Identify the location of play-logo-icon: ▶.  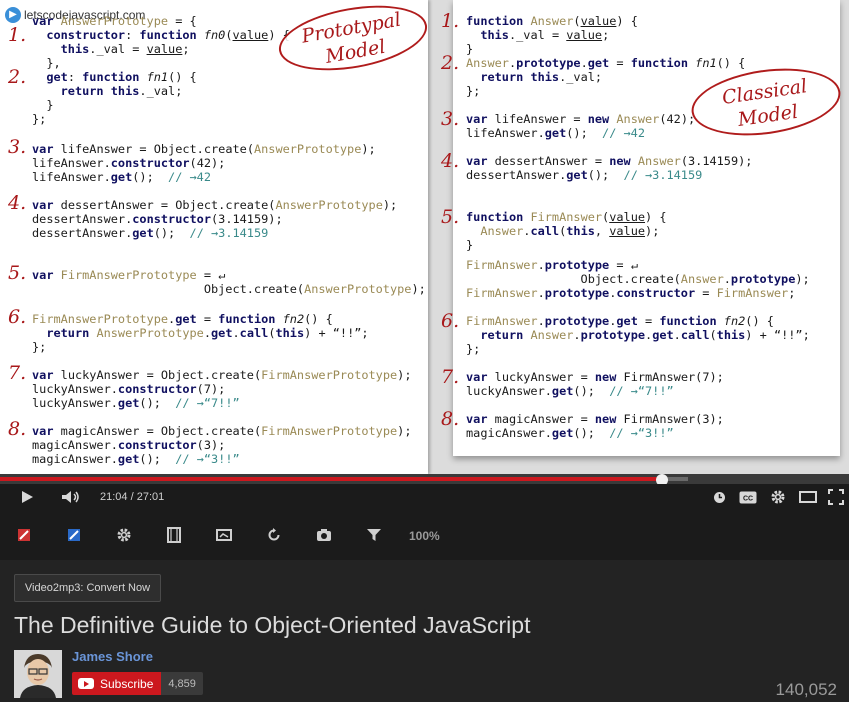
(13, 15).